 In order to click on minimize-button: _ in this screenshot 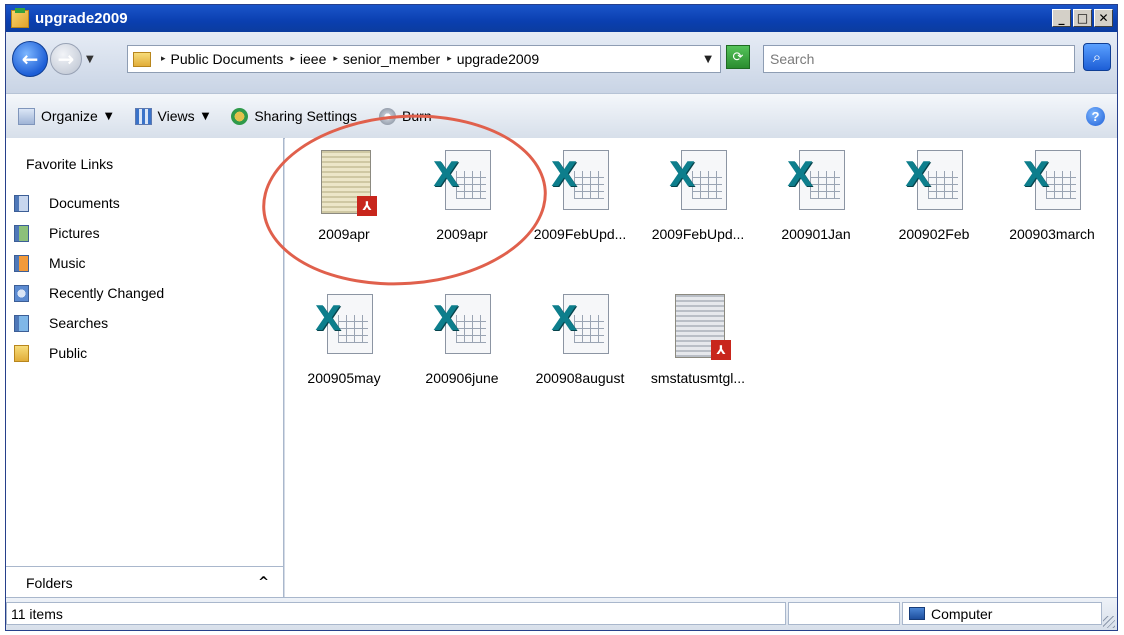, I will do `click(1061, 18)`.